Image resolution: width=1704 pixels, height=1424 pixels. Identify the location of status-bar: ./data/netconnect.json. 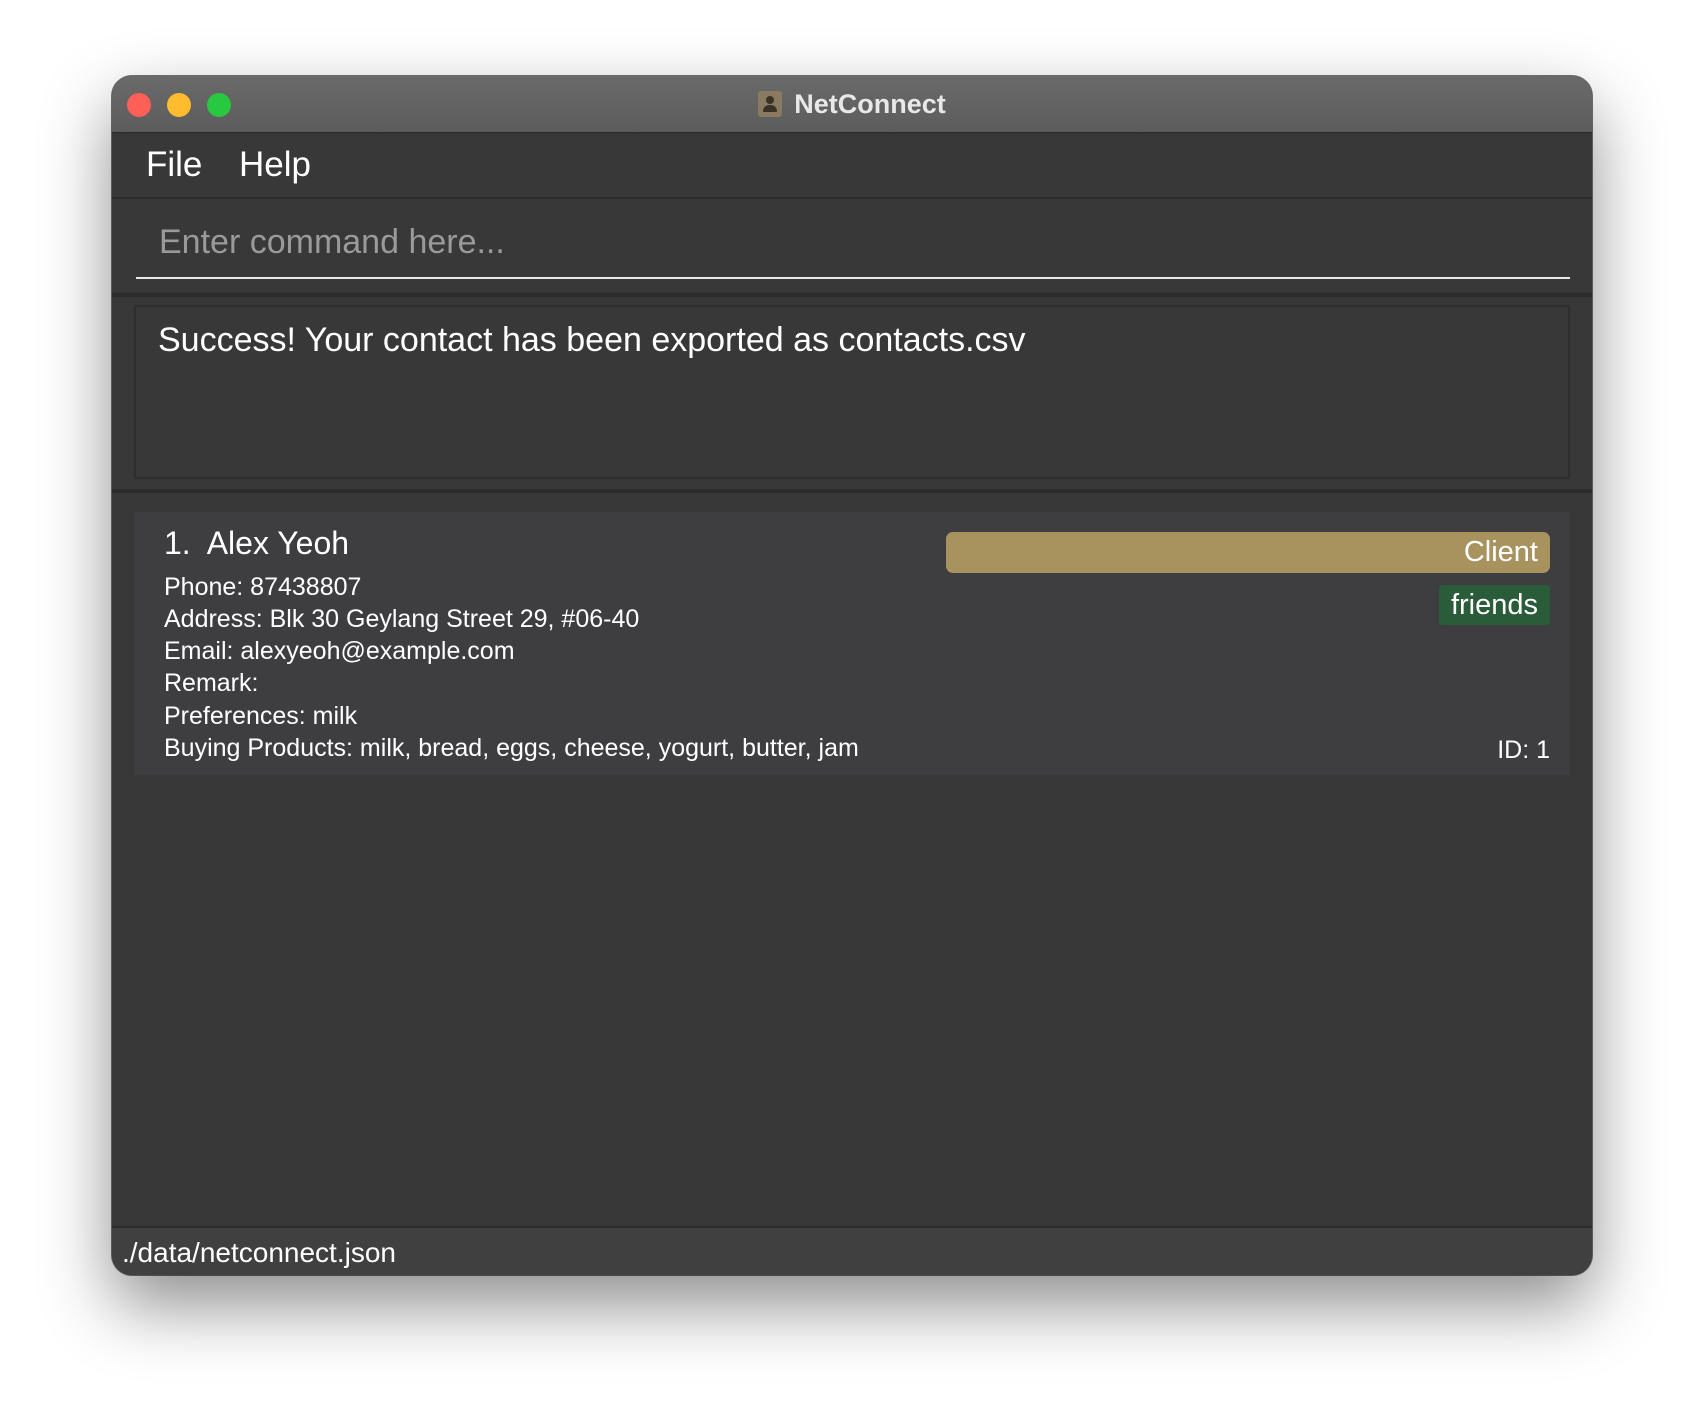
(852, 1250).